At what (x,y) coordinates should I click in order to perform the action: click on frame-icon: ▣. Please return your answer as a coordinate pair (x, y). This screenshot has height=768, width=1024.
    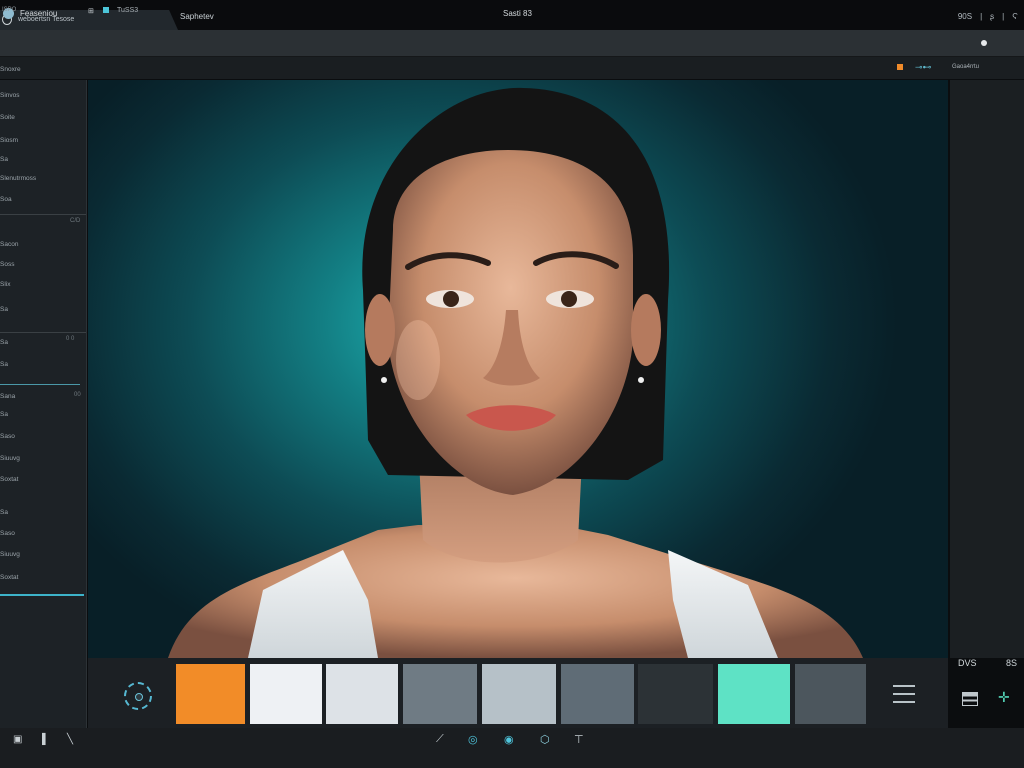
    Looking at the image, I should click on (17, 739).